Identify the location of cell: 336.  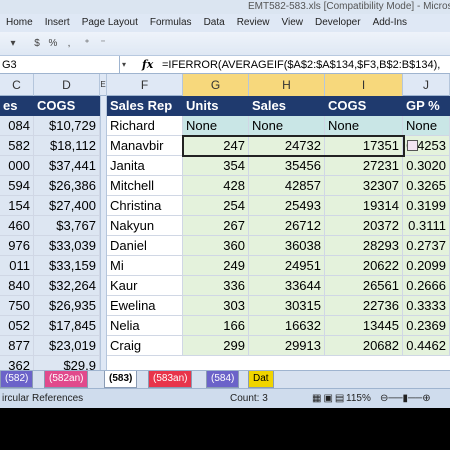
(216, 286).